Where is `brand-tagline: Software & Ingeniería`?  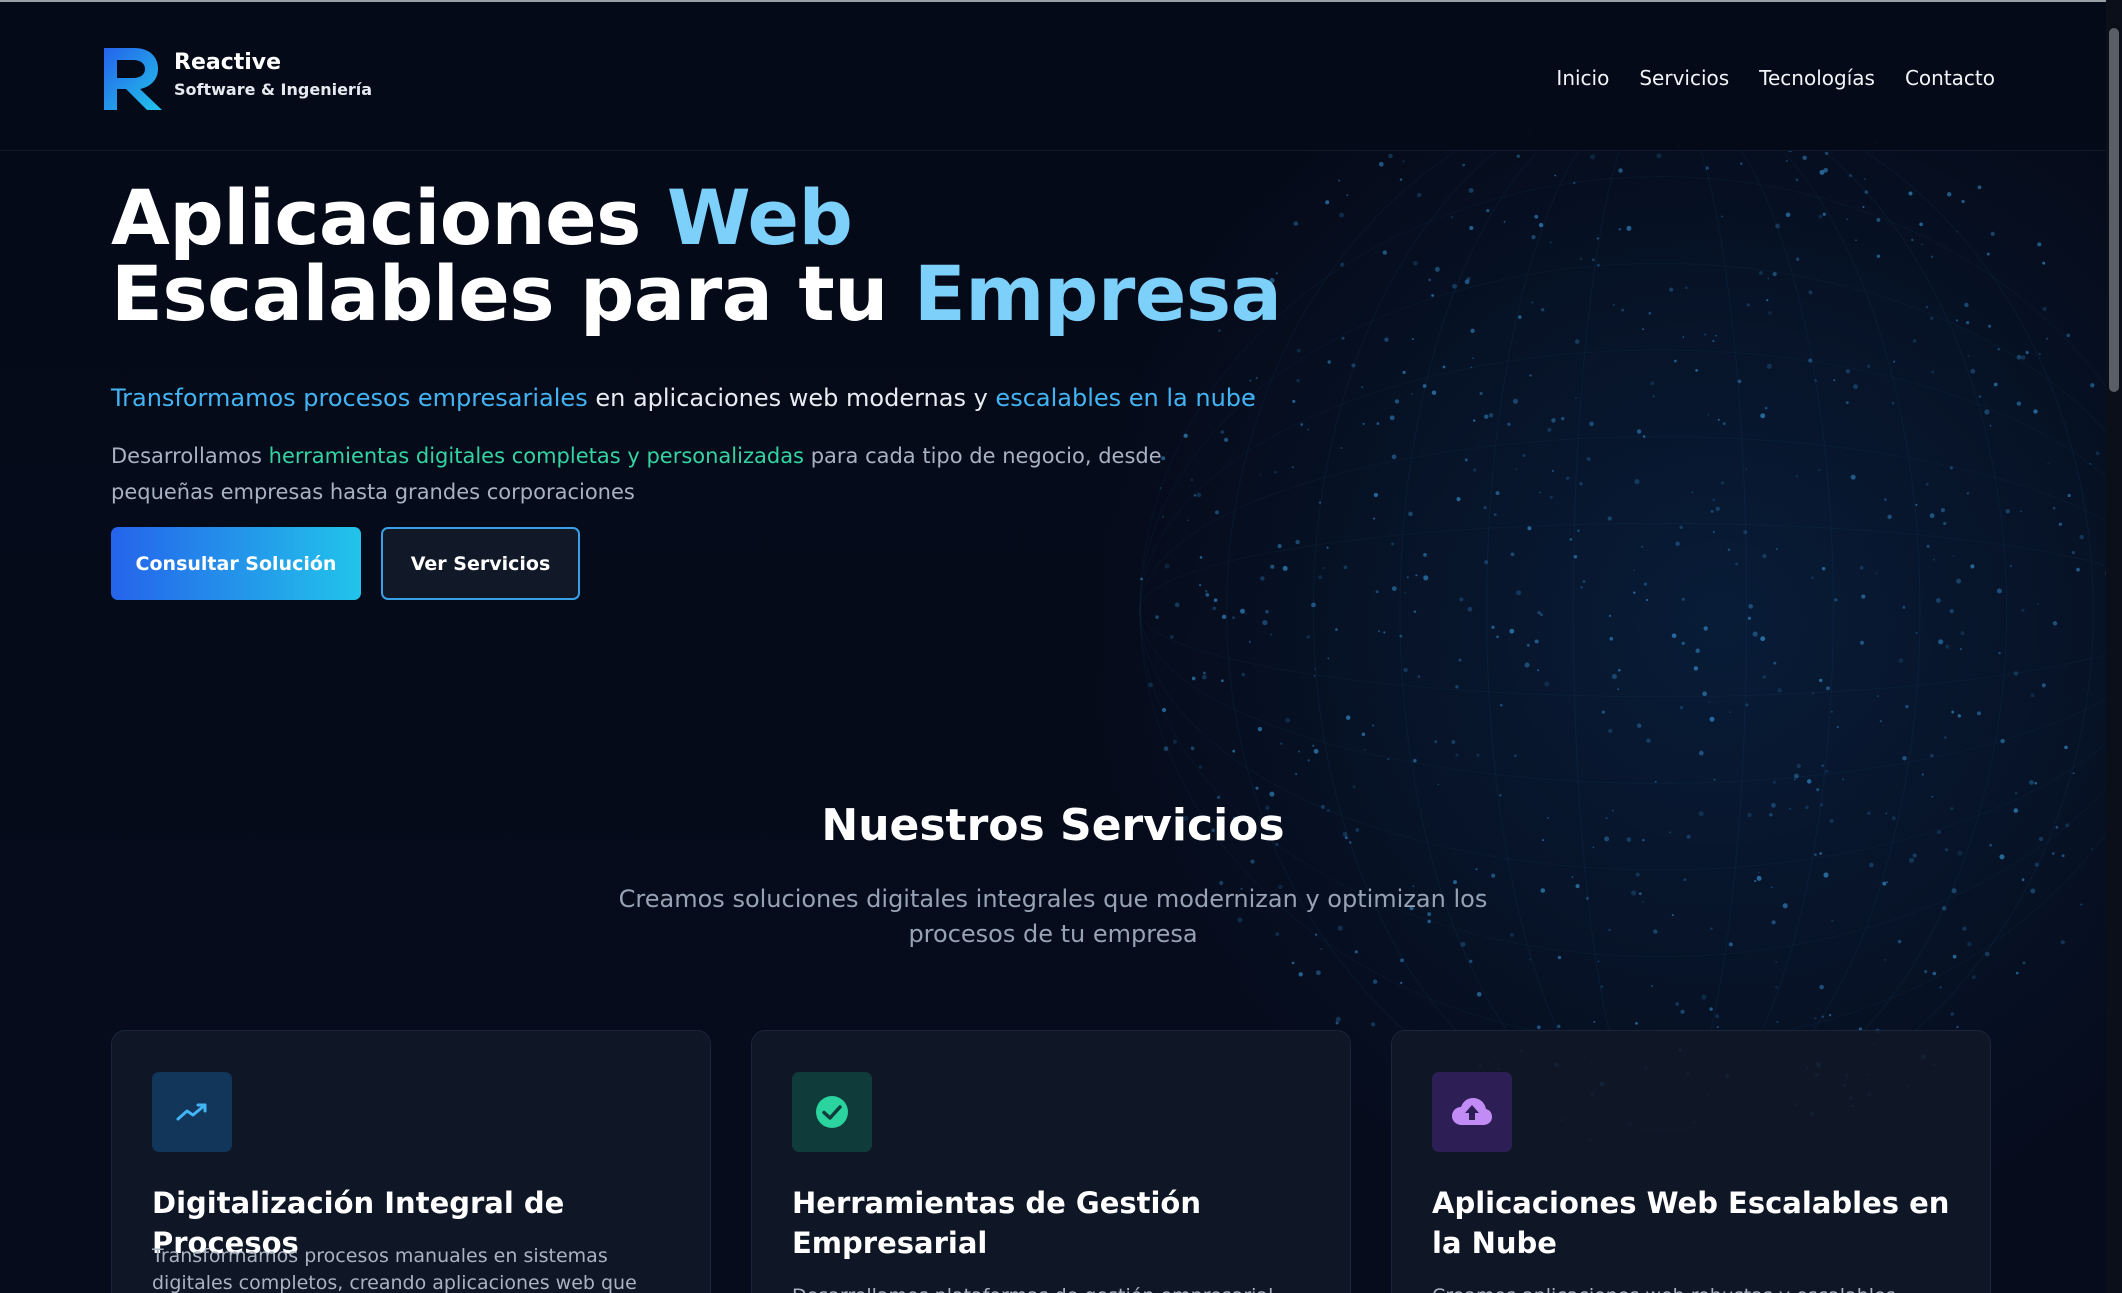 brand-tagline: Software & Ingeniería is located at coordinates (273, 89).